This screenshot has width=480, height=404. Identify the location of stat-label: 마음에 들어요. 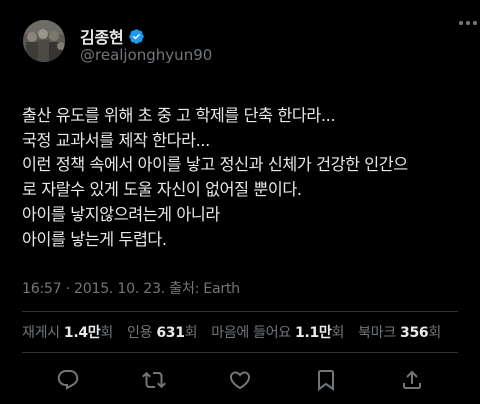
(251, 333).